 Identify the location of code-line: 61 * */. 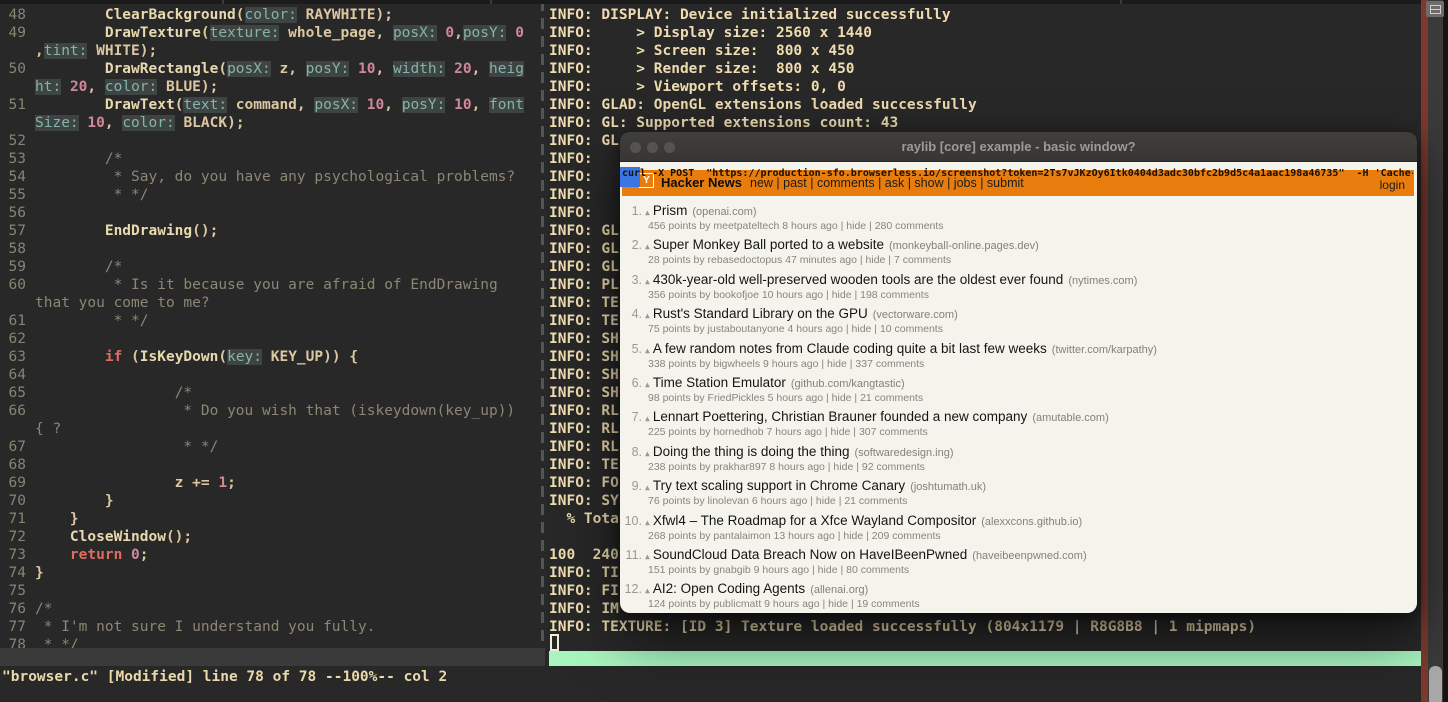
(272, 321).